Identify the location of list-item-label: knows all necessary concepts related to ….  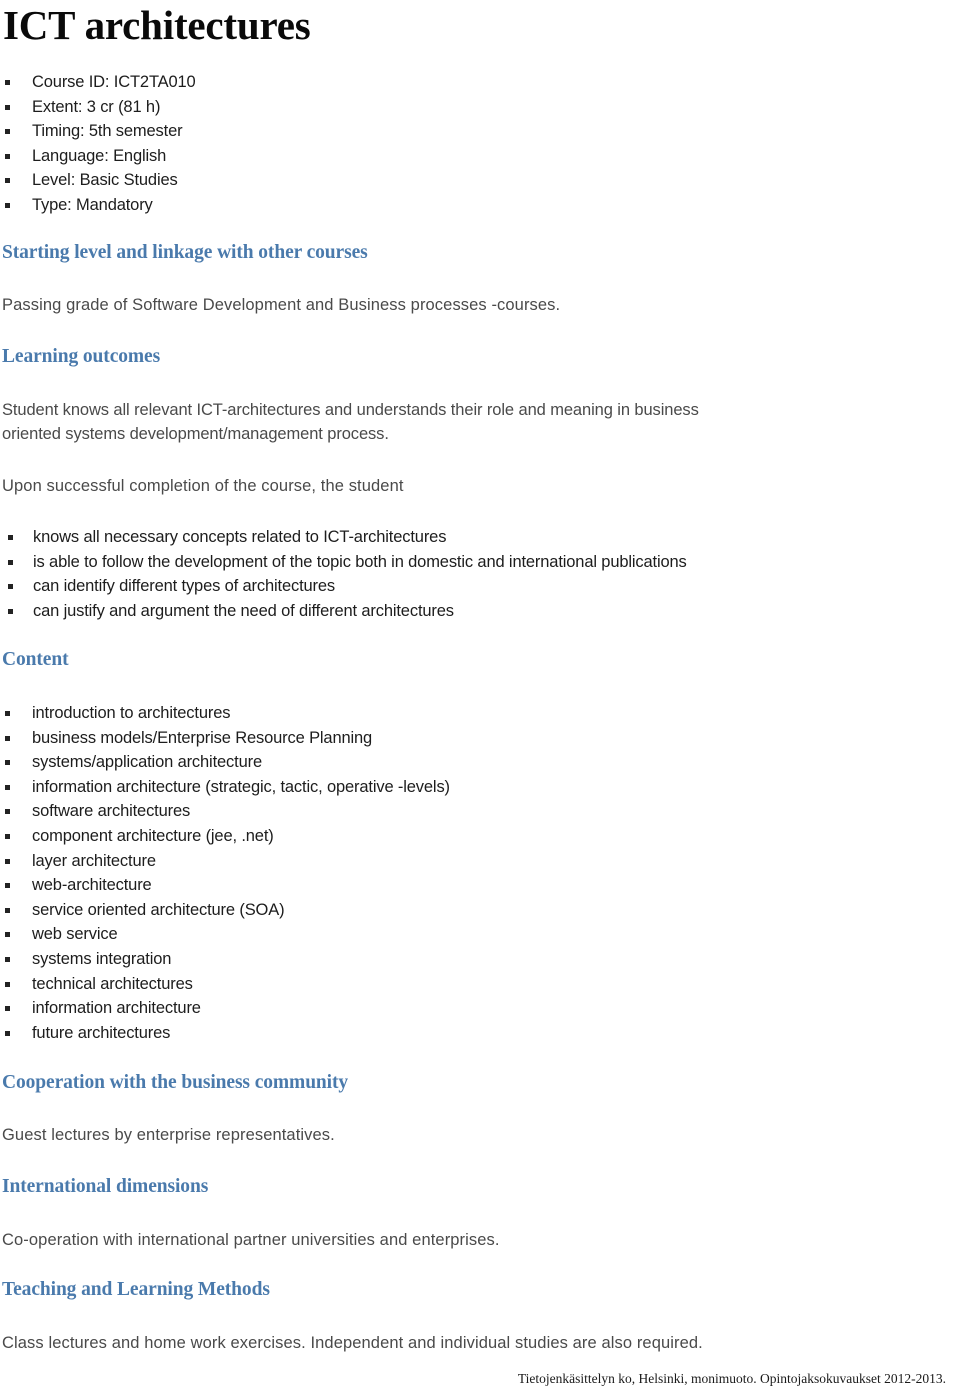
(240, 537).